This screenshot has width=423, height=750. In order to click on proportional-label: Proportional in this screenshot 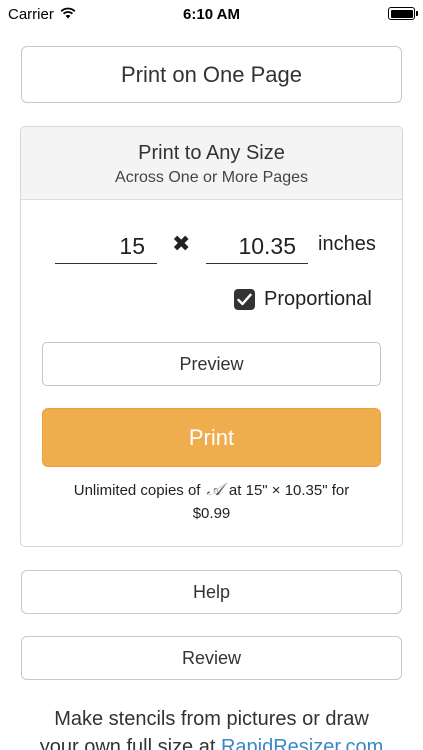, I will do `click(318, 299)`.